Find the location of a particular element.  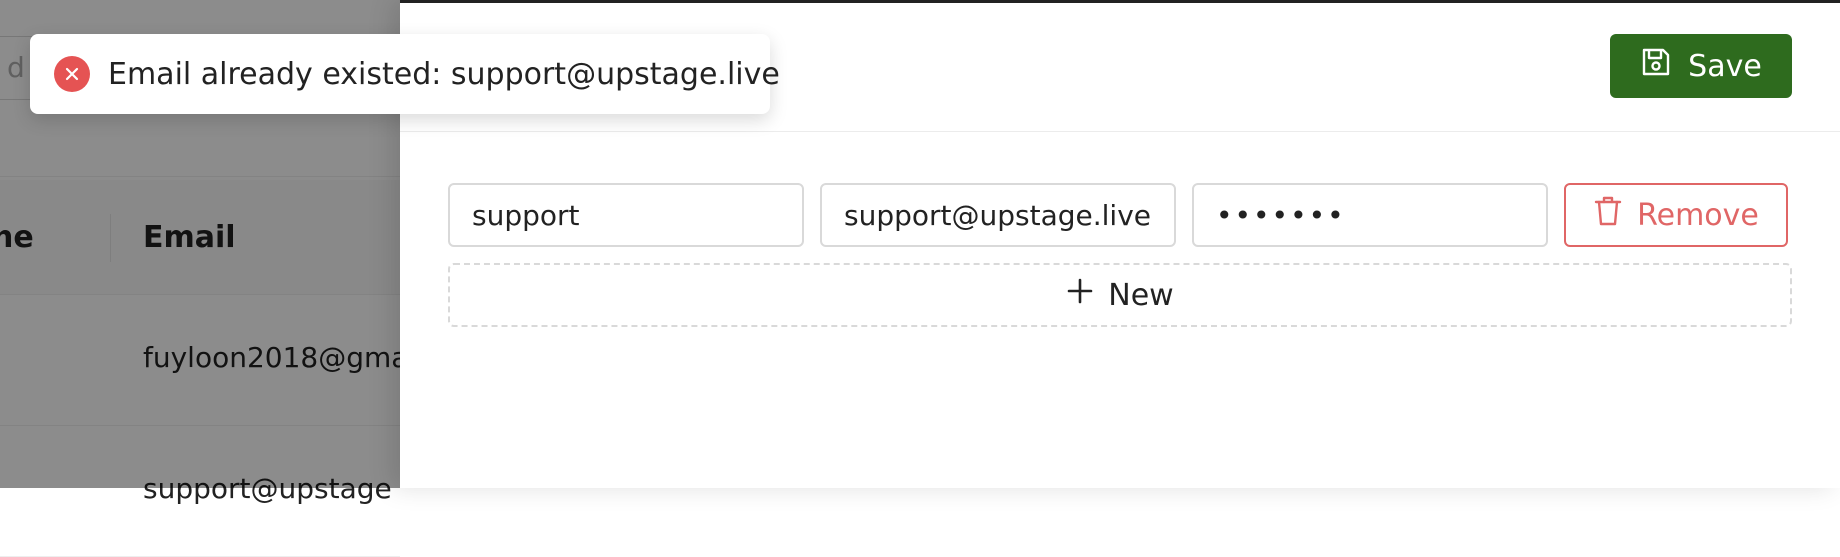

new-row-button: New is located at coordinates (1120, 295).